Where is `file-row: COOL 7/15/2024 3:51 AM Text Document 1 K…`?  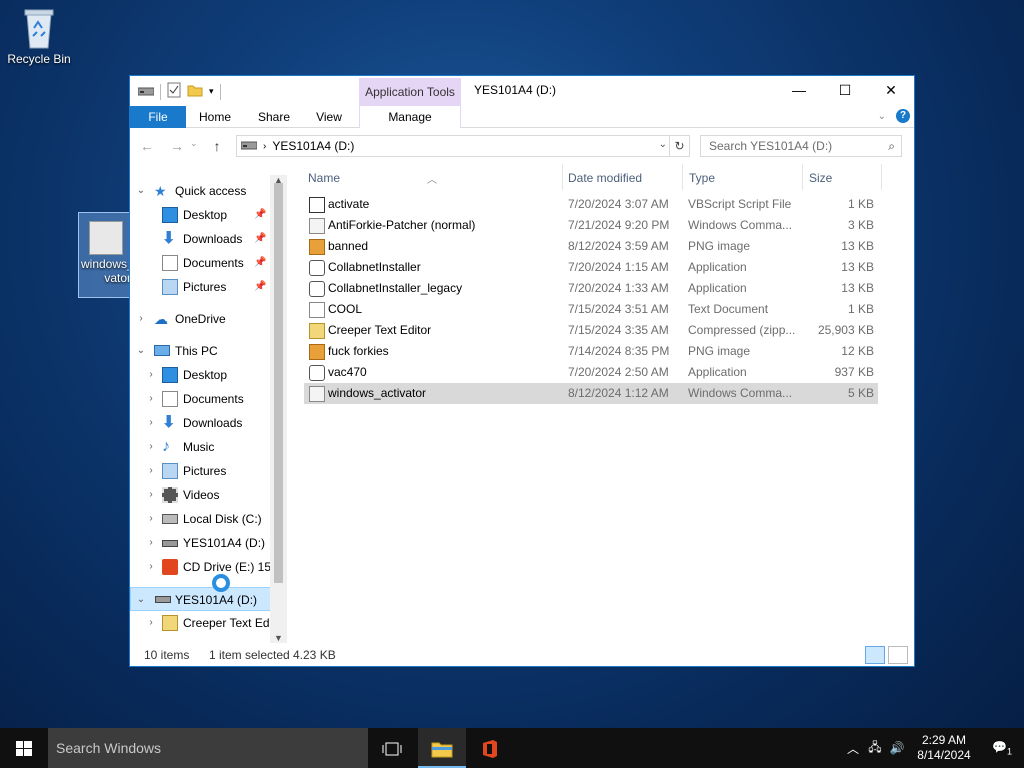 file-row: COOL 7/15/2024 3:51 AM Text Document 1 K… is located at coordinates (591, 309).